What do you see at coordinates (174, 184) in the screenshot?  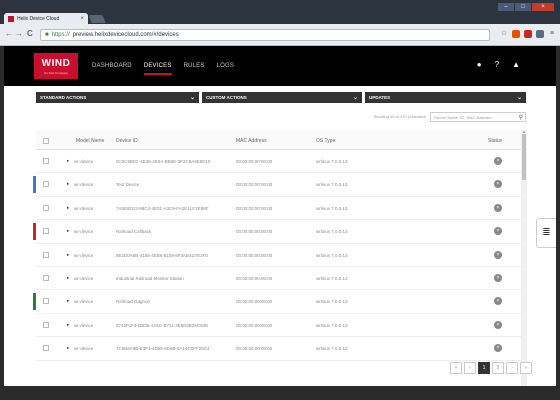 I see `cell-device-id: Test Device` at bounding box center [174, 184].